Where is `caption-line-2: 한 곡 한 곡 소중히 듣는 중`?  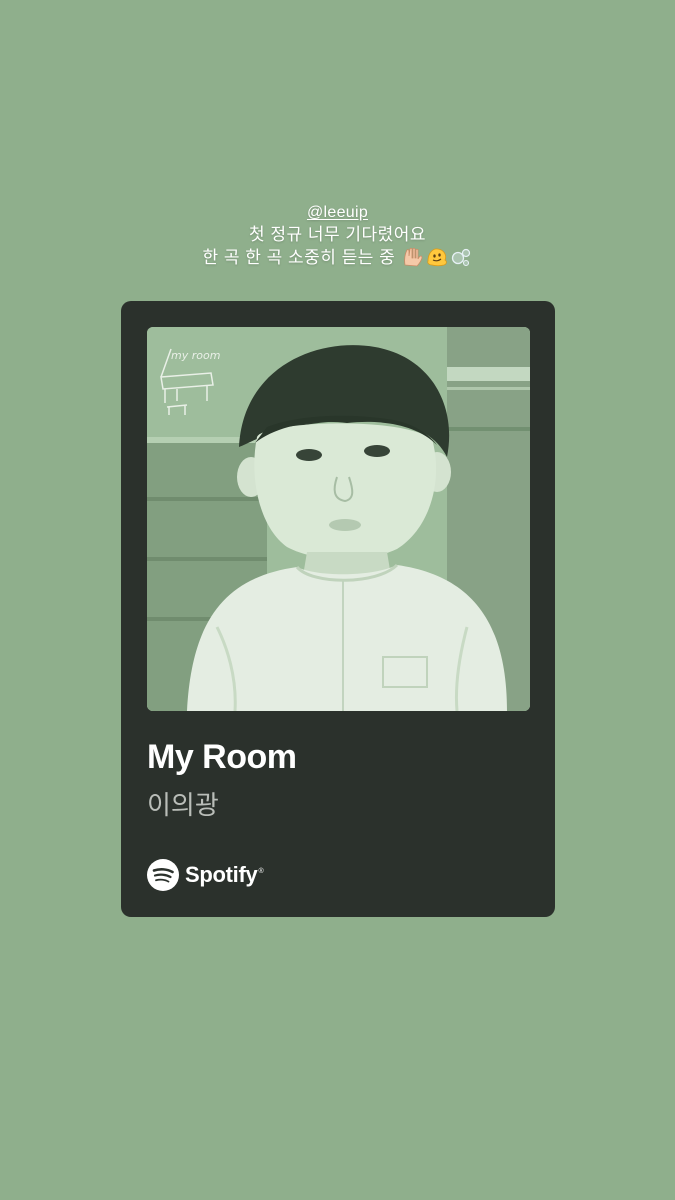
caption-line-2: 한 곡 한 곡 소중히 듣는 중 is located at coordinates (337, 257).